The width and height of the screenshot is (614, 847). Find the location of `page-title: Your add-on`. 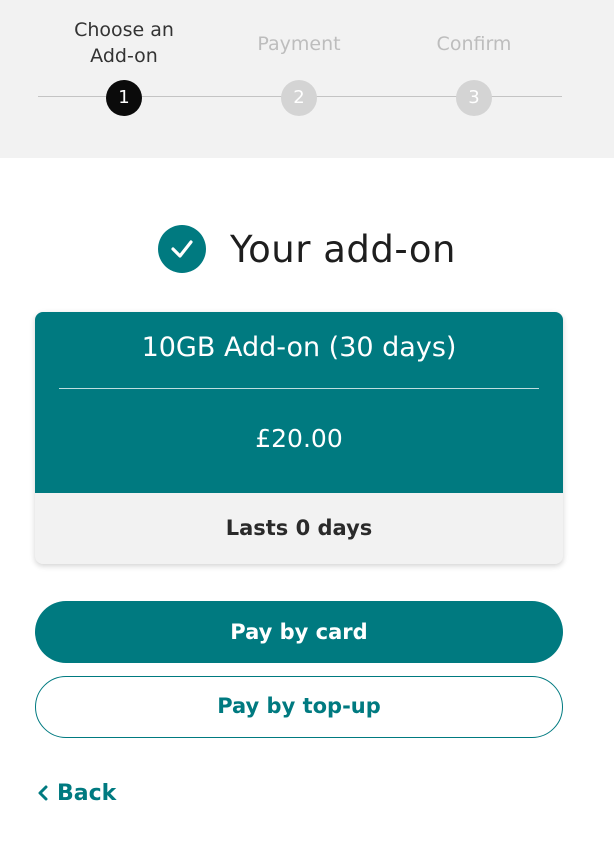

page-title: Your add-on is located at coordinates (343, 249).